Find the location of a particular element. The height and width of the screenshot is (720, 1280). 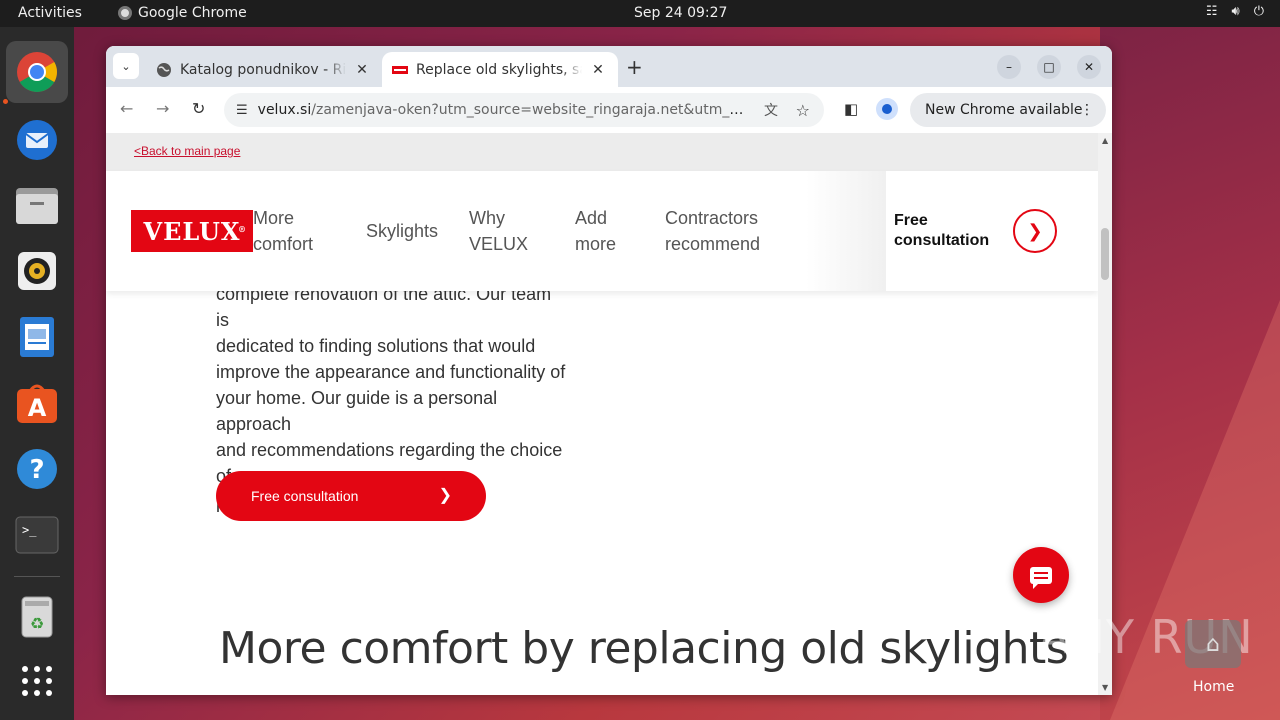

translate-icon: 文 is located at coordinates (771, 110).